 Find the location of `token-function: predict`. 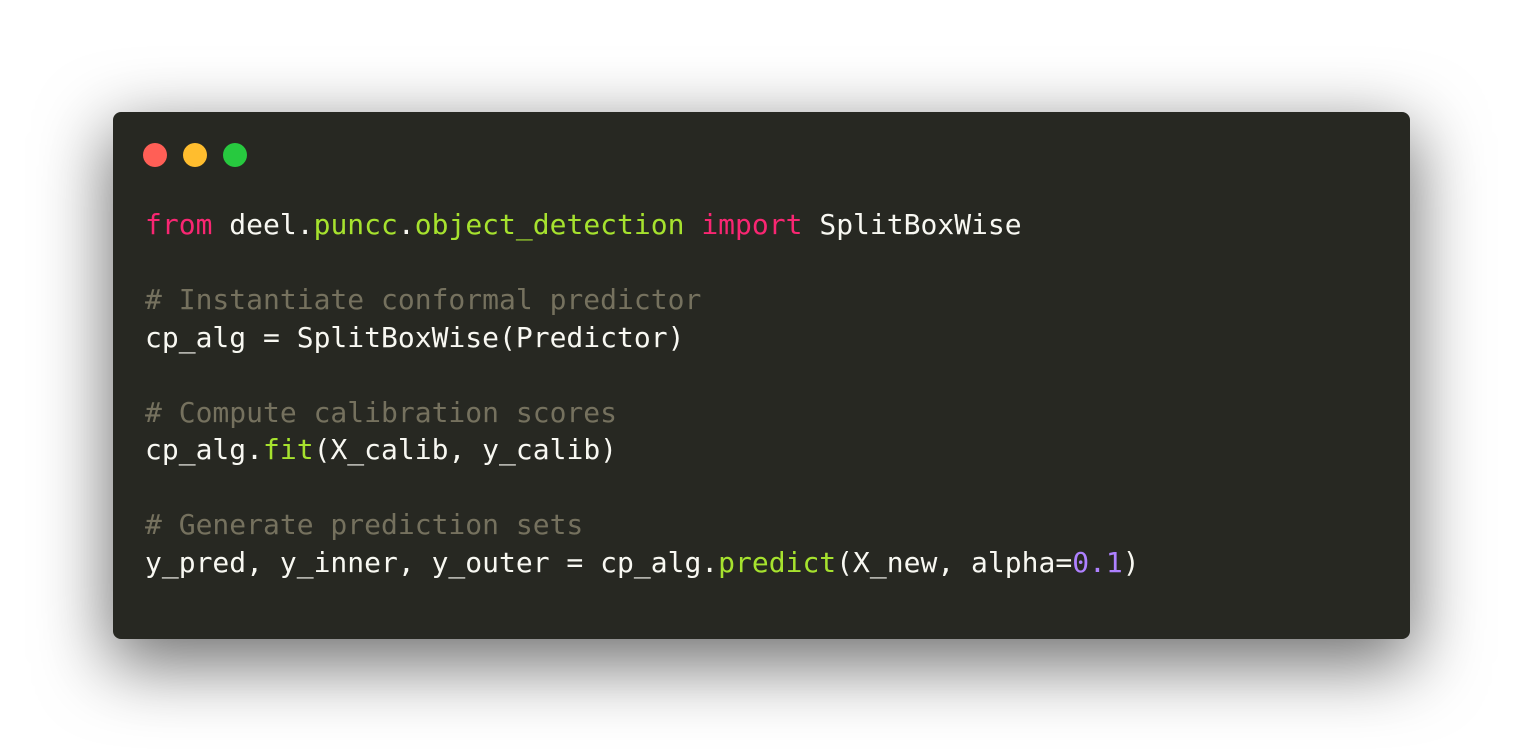

token-function: predict is located at coordinates (777, 562).